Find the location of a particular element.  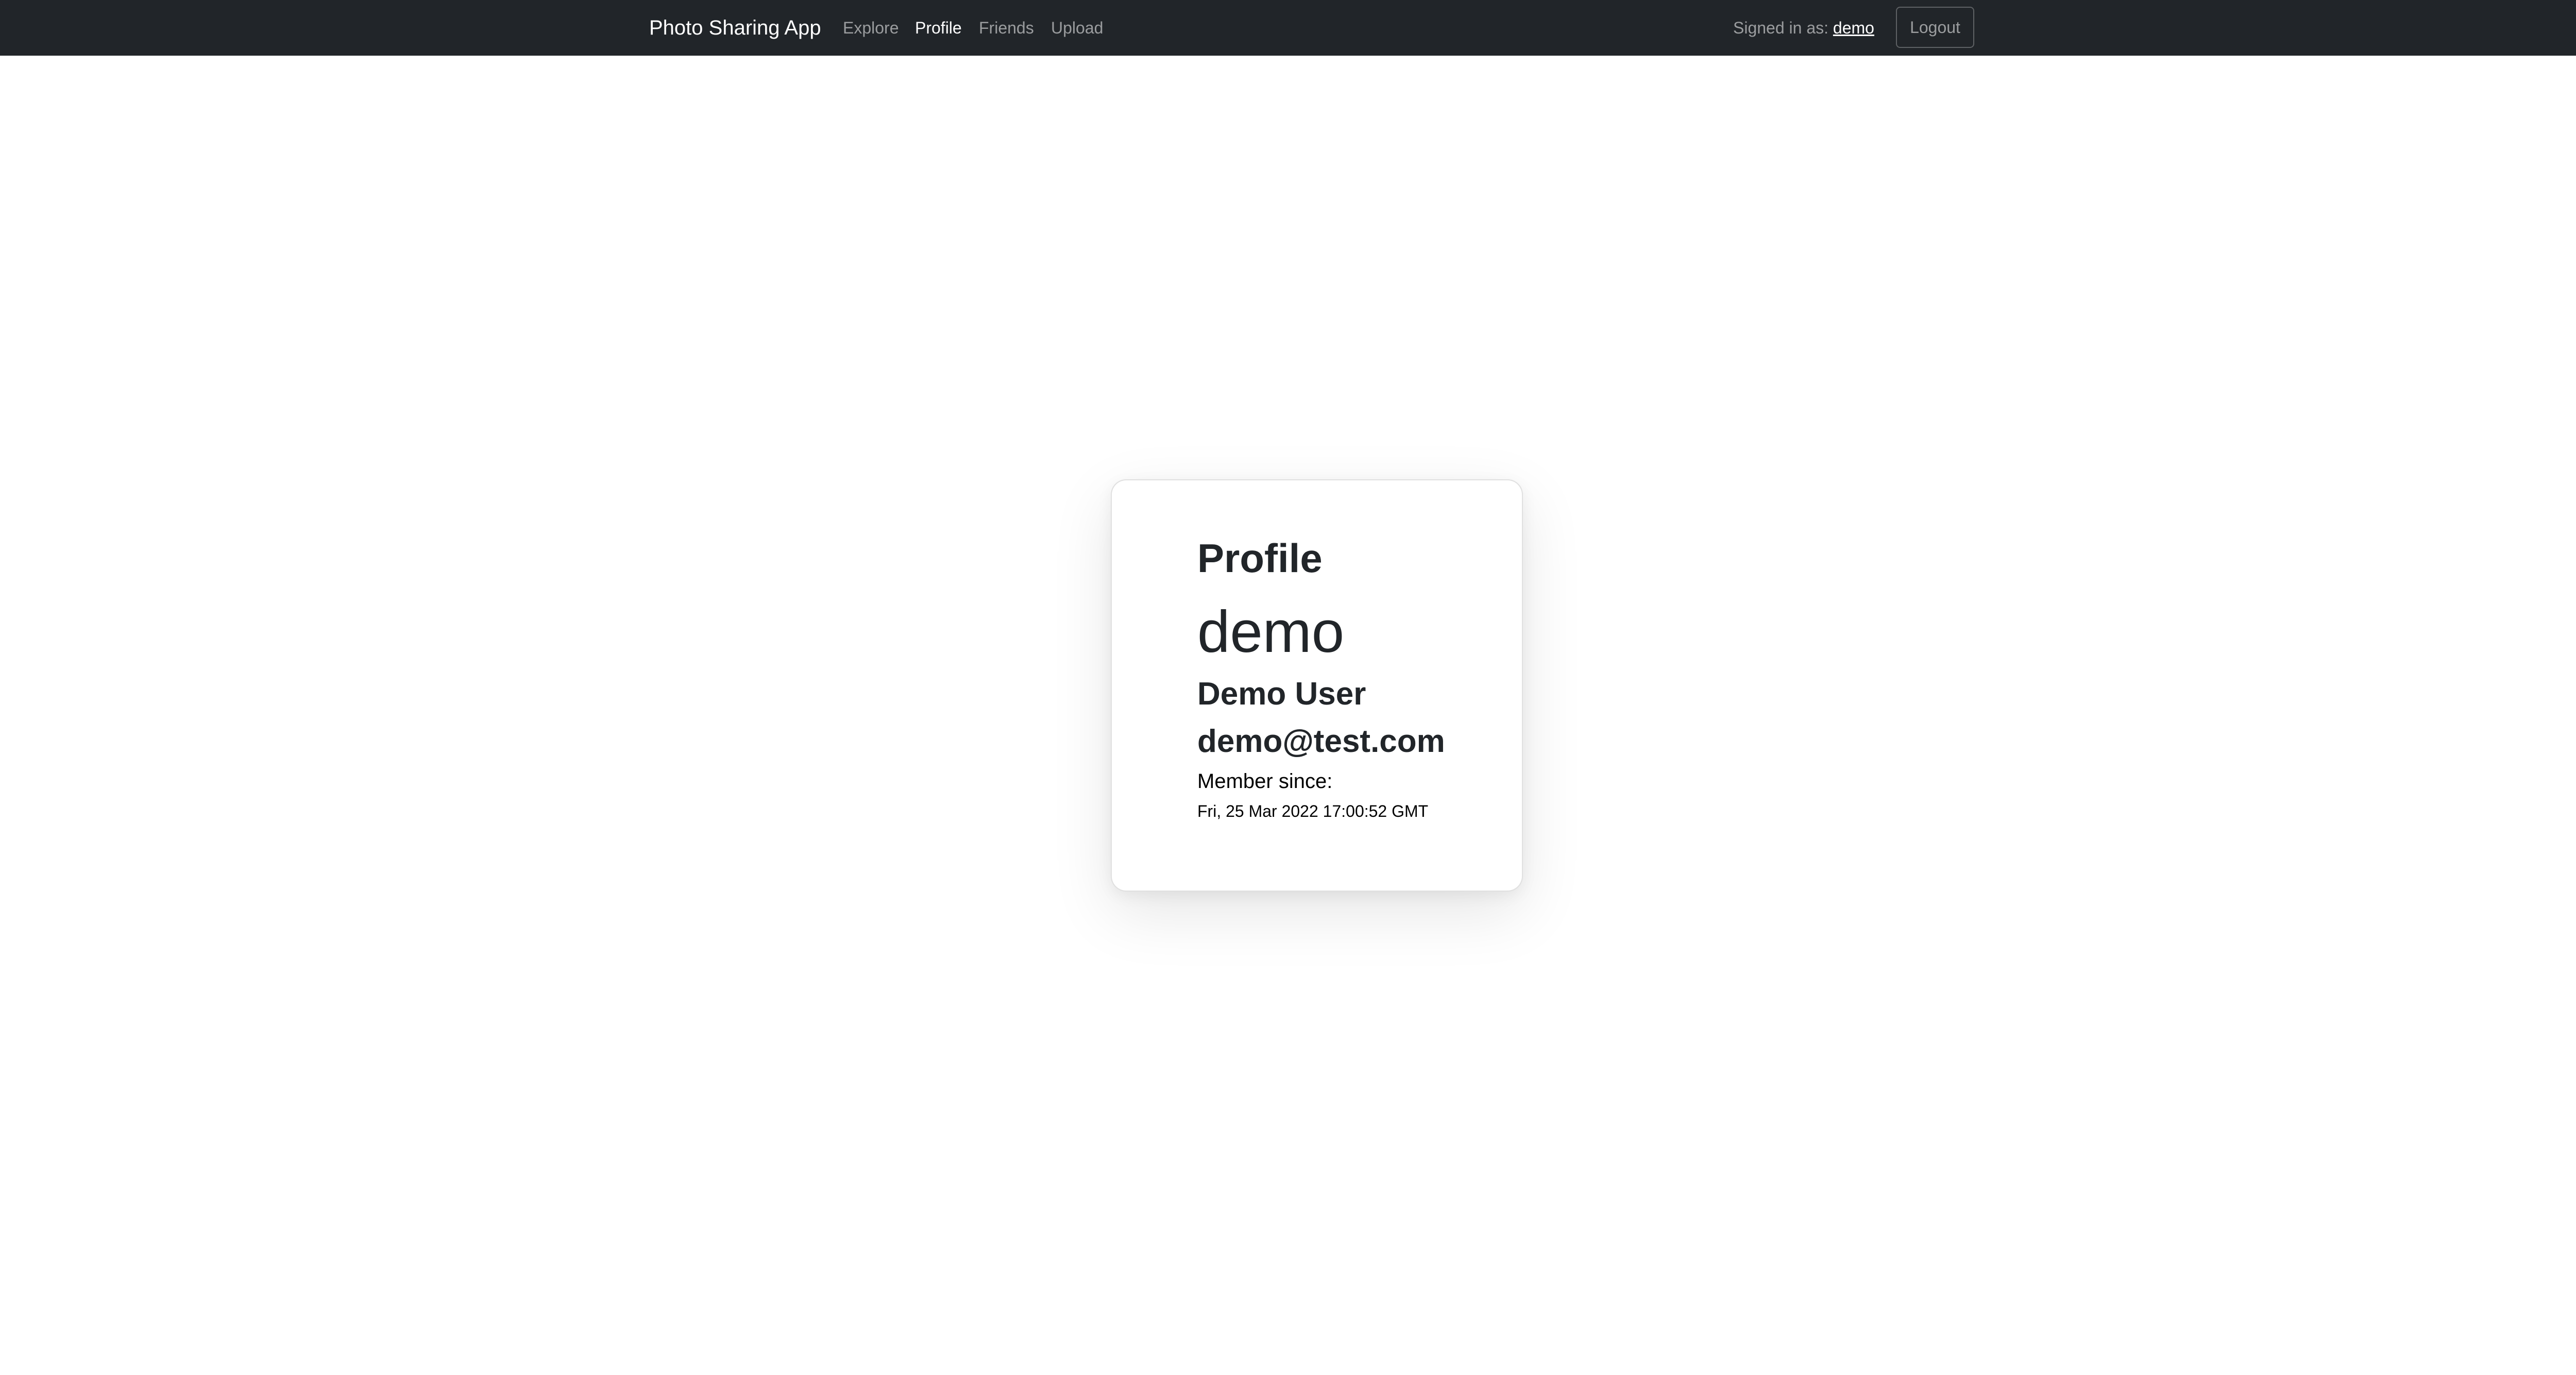

signed-in-prefix: Signed in as: is located at coordinates (1781, 28).